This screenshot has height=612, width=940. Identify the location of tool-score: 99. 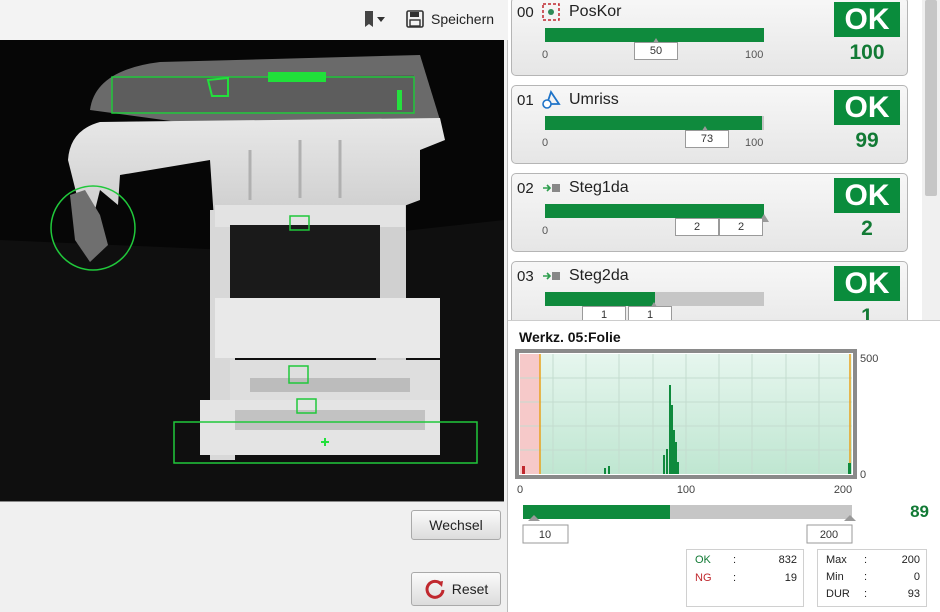
(867, 140).